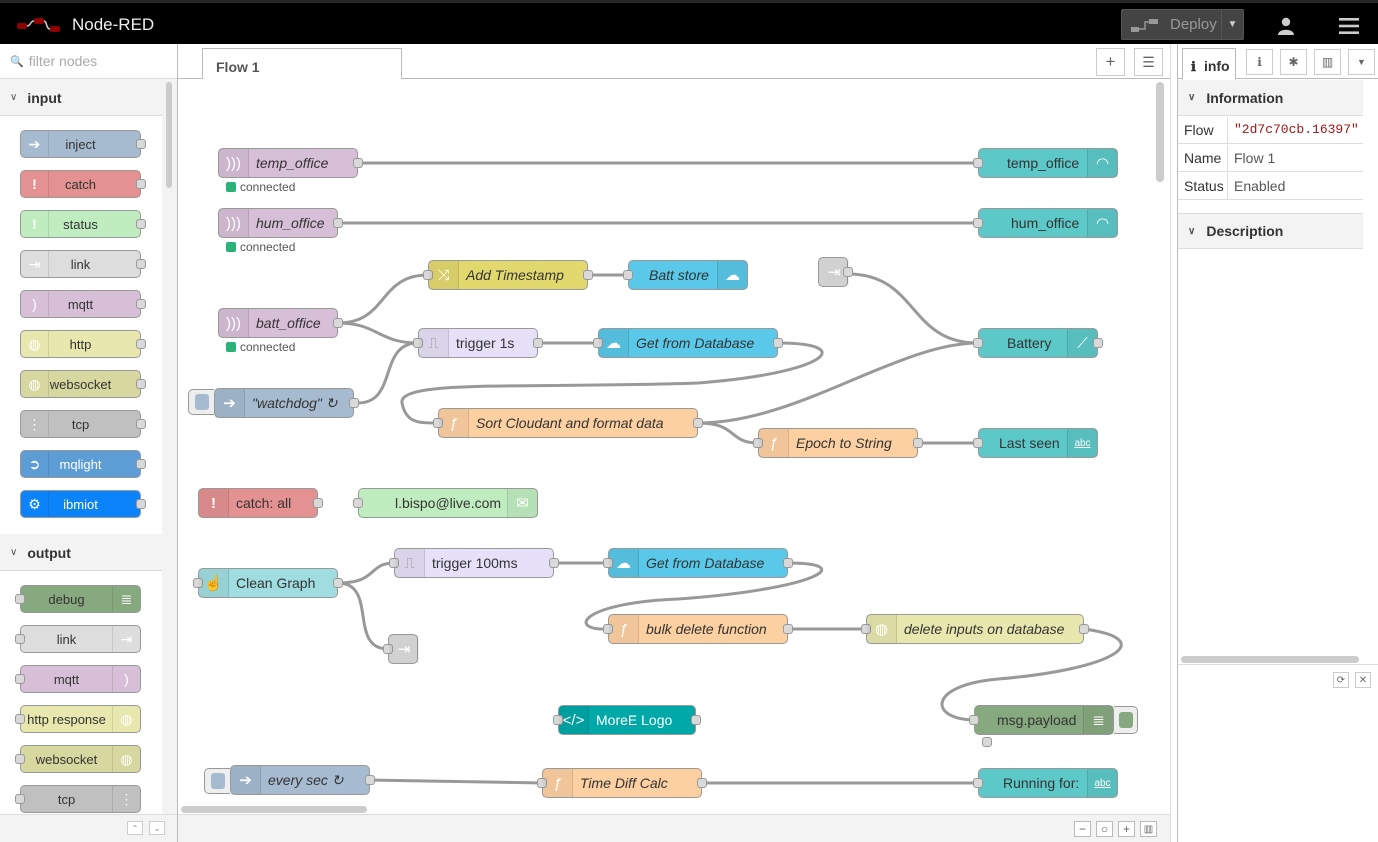  What do you see at coordinates (169, 135) in the screenshot?
I see `palette-scrollbar` at bounding box center [169, 135].